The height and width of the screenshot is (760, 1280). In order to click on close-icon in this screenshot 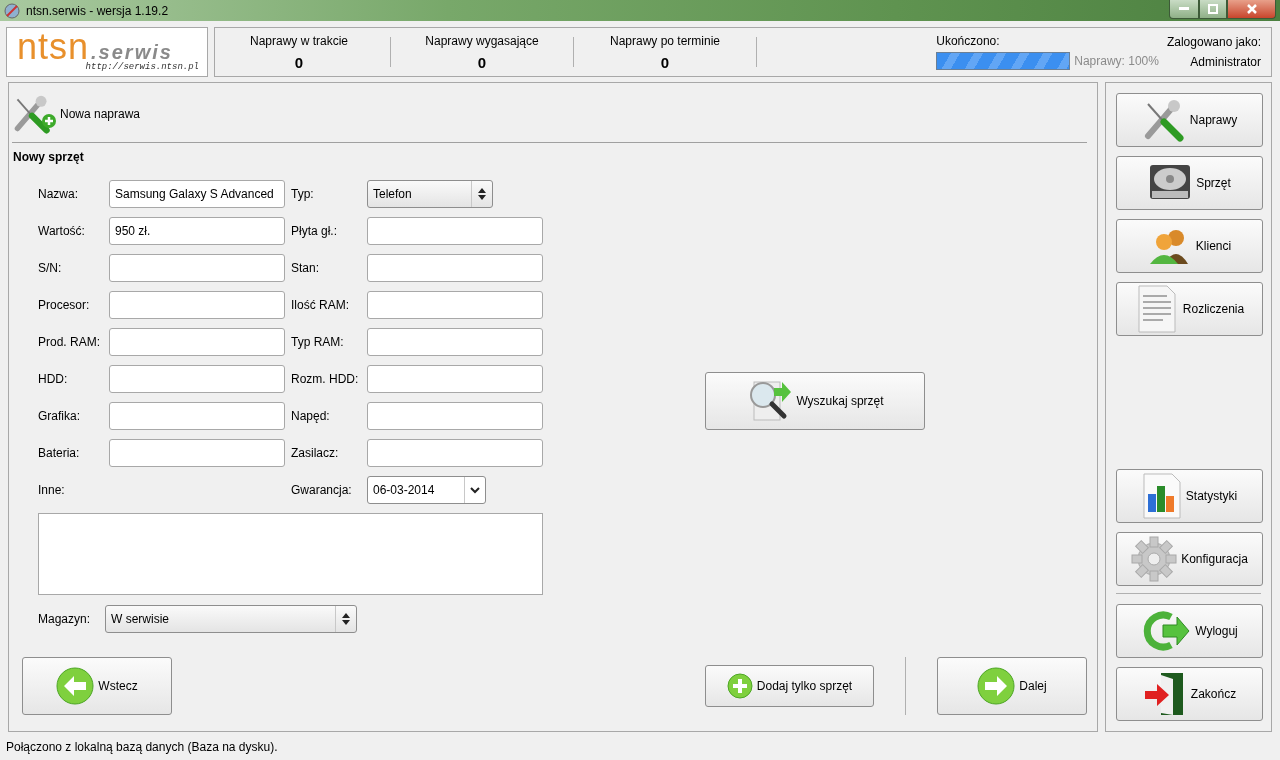, I will do `click(1251, 9)`.